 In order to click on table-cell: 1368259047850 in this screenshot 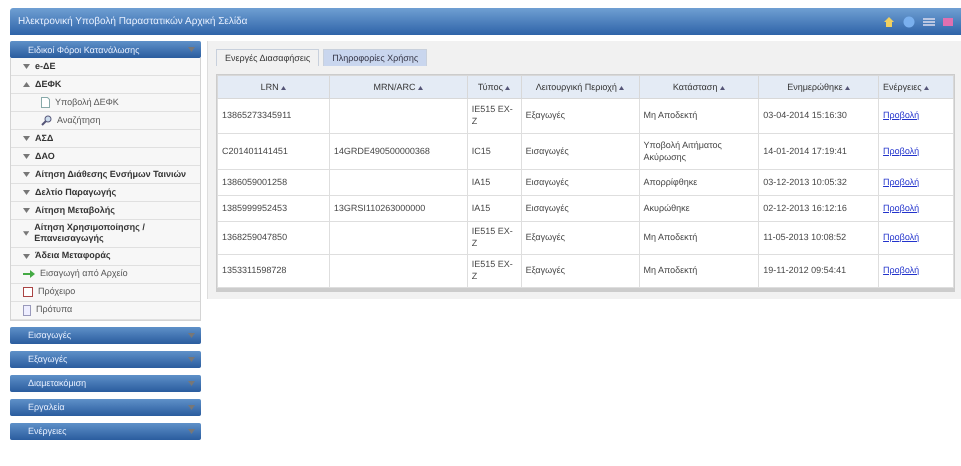, I will do `click(274, 238)`.